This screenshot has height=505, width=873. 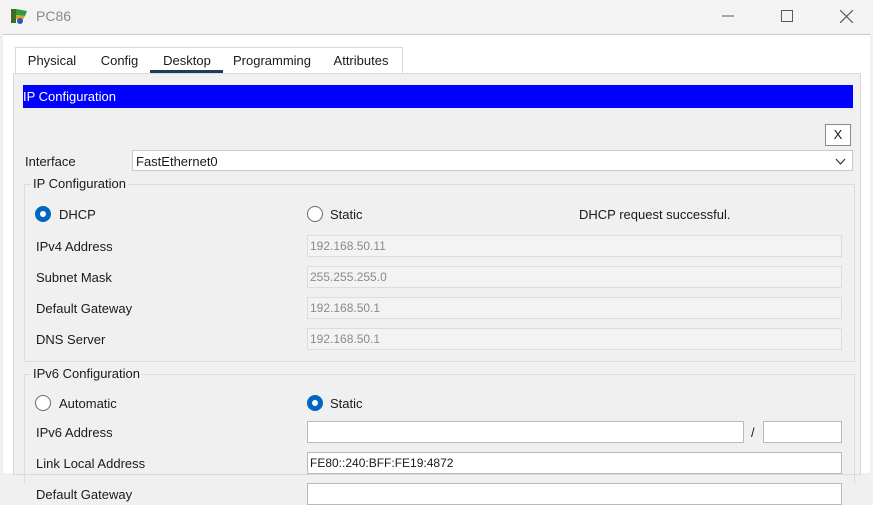 I want to click on dhcp-status-text: DHCP request successful., so click(x=655, y=214).